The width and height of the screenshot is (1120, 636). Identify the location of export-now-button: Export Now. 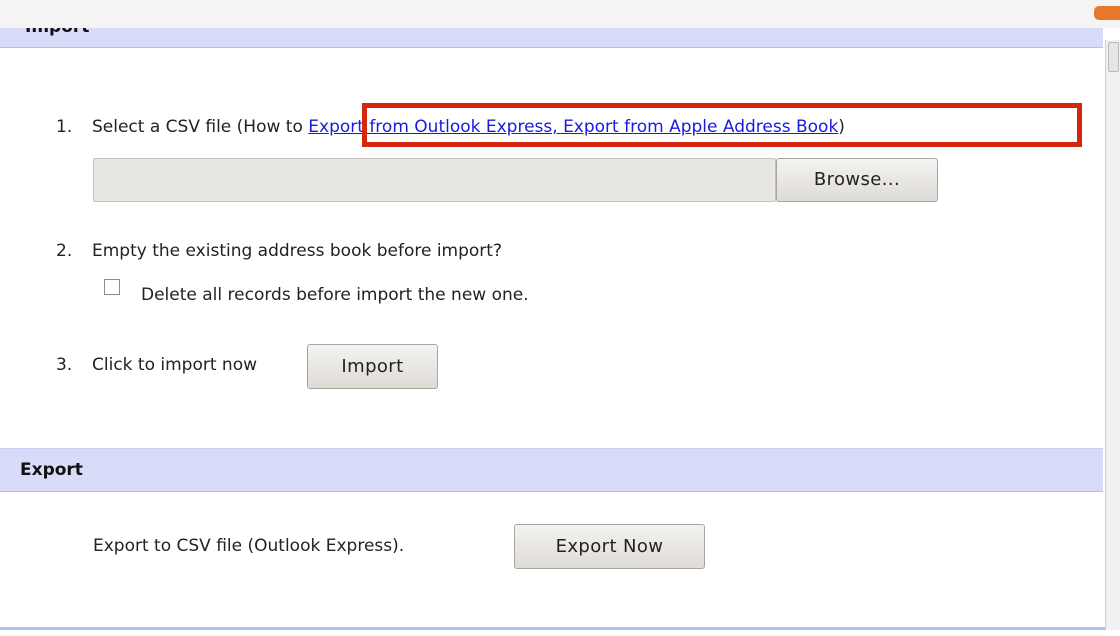
(609, 546).